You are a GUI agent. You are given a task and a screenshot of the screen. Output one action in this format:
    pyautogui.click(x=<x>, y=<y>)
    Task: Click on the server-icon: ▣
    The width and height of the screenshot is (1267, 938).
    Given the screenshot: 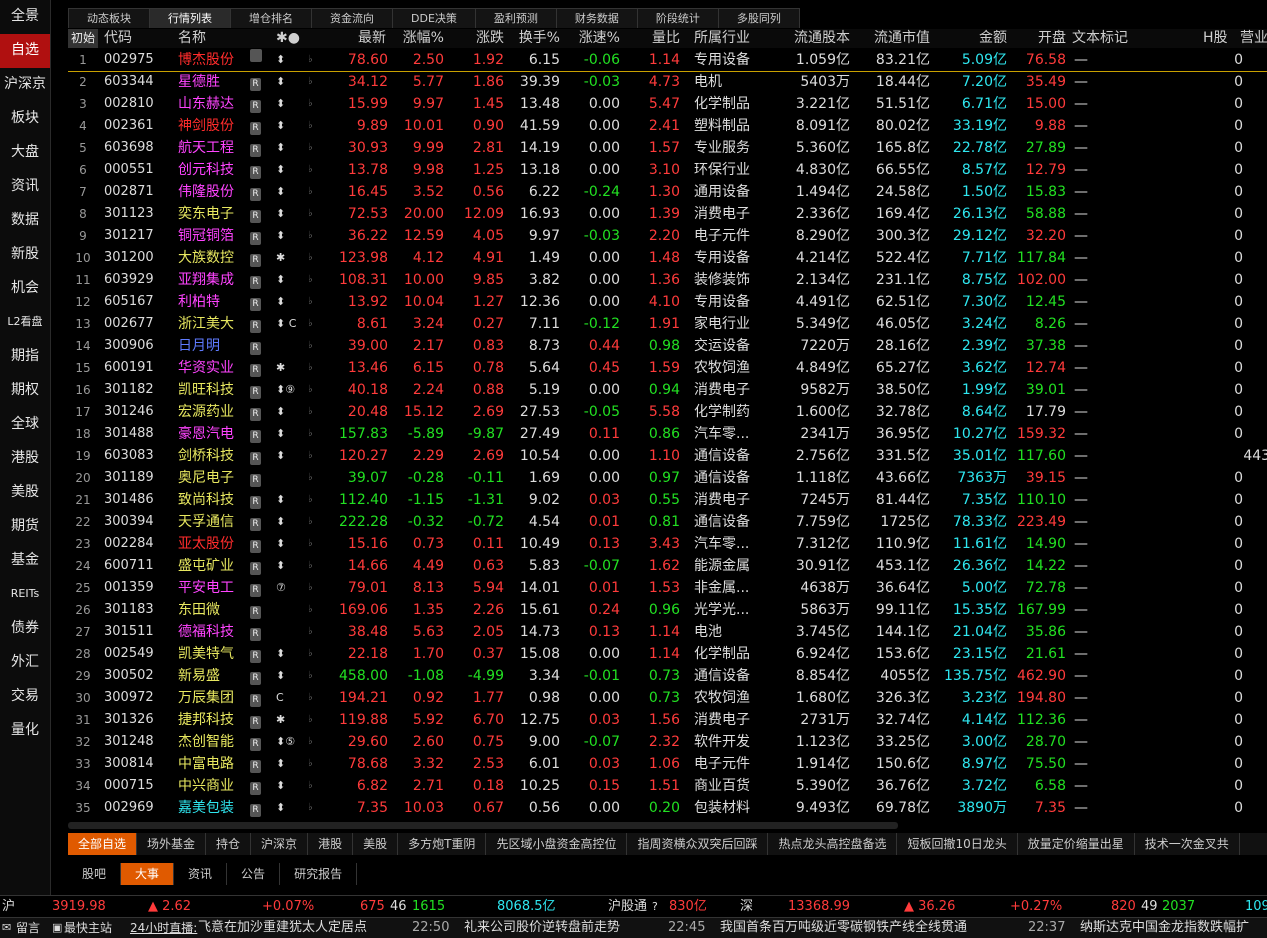 What is the action you would take?
    pyautogui.click(x=57, y=928)
    